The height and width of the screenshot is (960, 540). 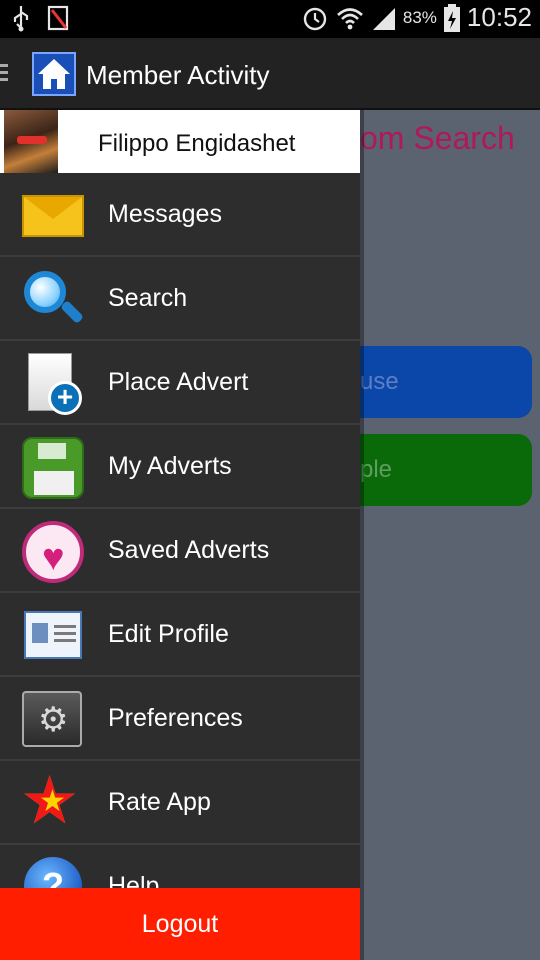 I want to click on content-heading: om Search, so click(x=437, y=138).